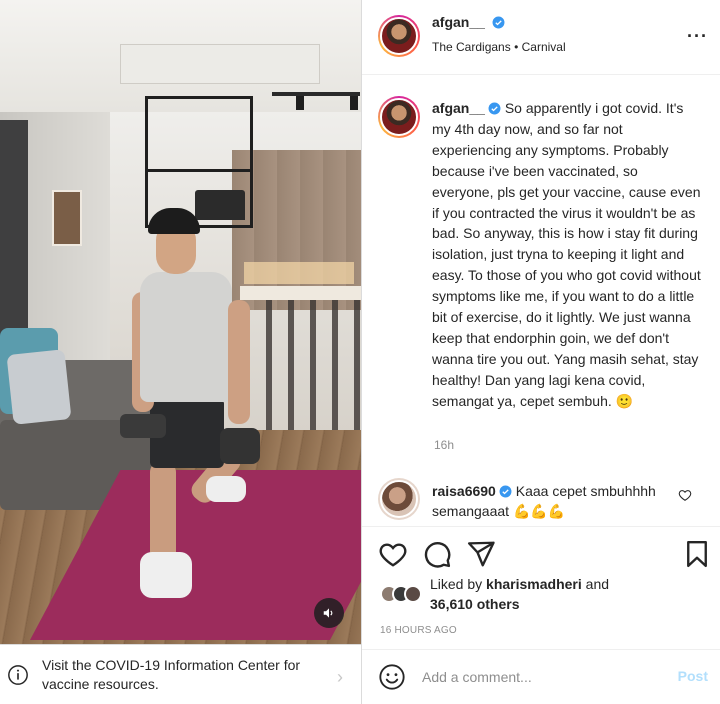 The image size is (720, 704). Describe the element at coordinates (418, 630) in the screenshot. I see `post-timestamp: 16 HOURS AGO` at that location.